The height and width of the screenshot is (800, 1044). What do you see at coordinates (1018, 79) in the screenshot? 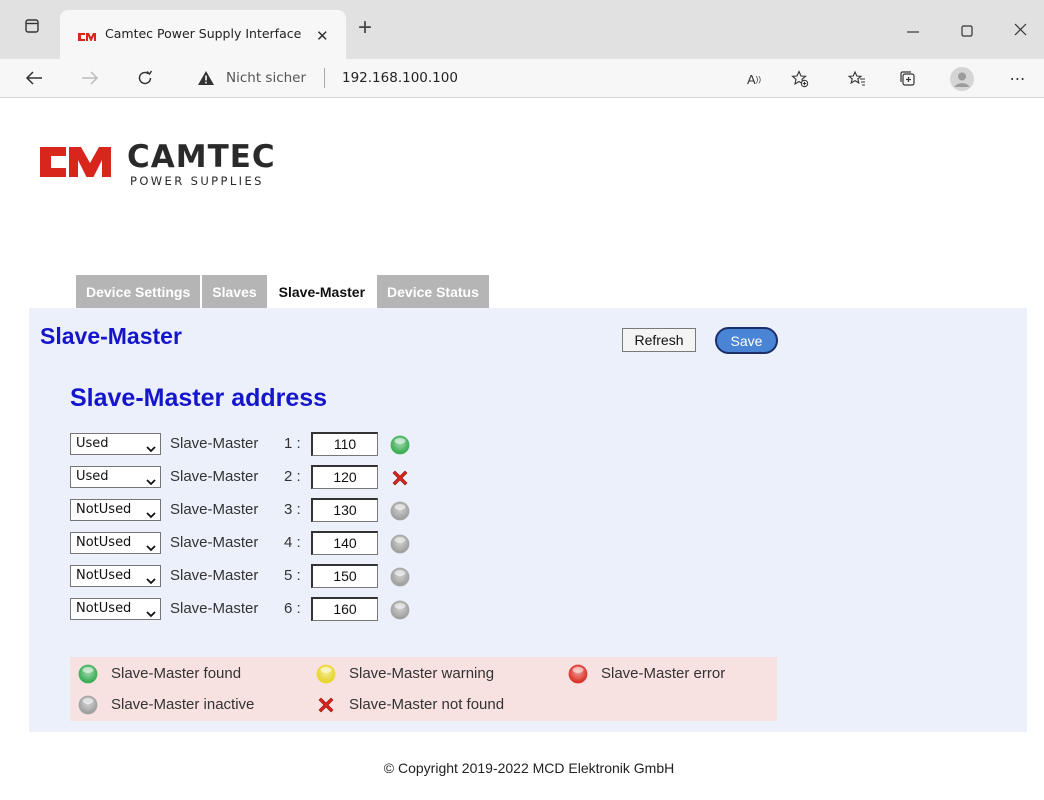
I see `more-menu-icon: ⋯` at bounding box center [1018, 79].